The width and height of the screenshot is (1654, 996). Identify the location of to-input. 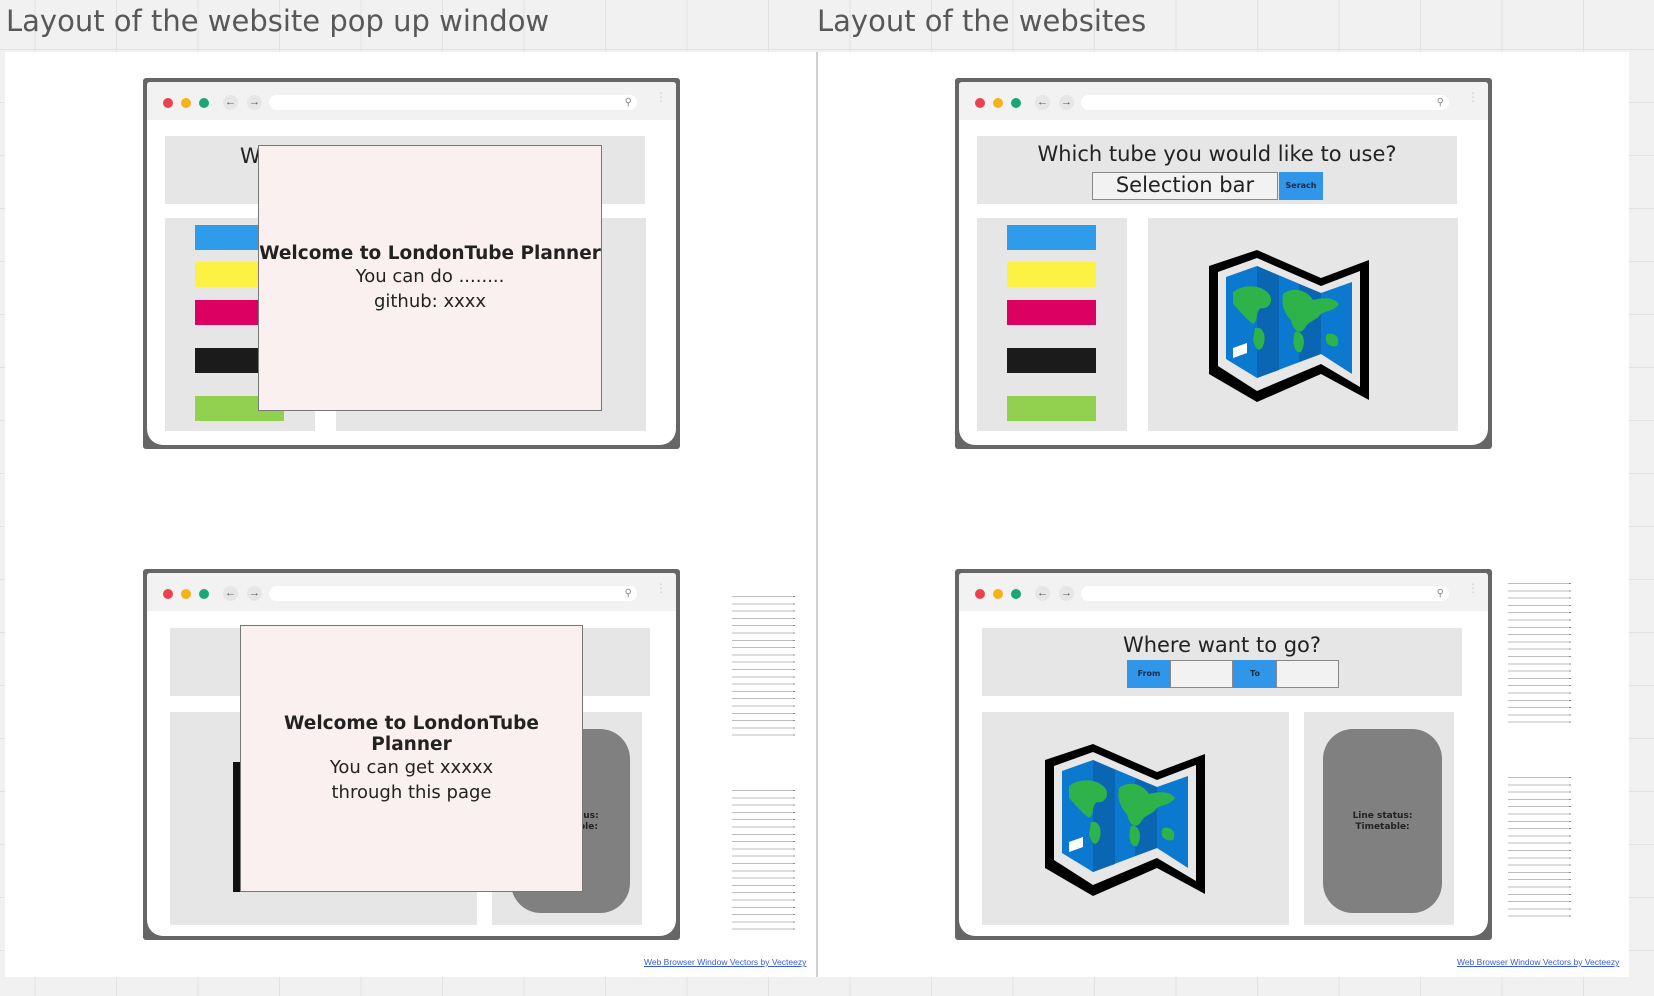
(1307, 674).